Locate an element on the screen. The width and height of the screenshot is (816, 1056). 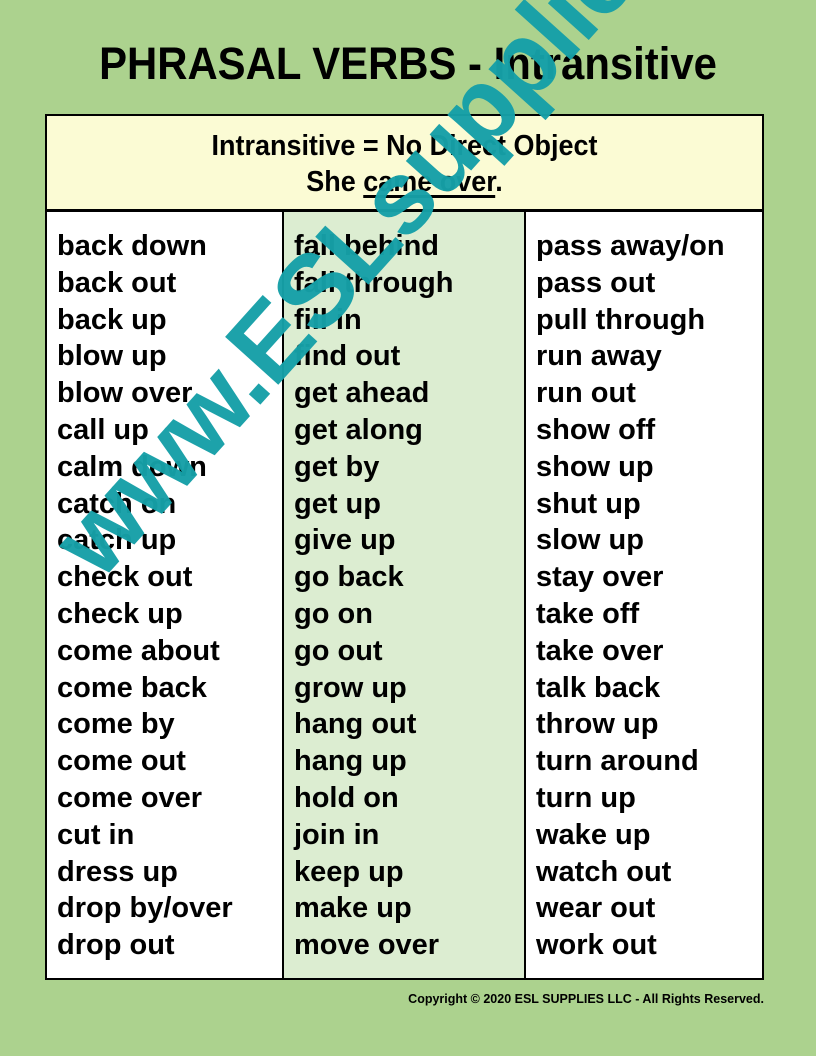
verb-list-item: come about is located at coordinates (138, 650).